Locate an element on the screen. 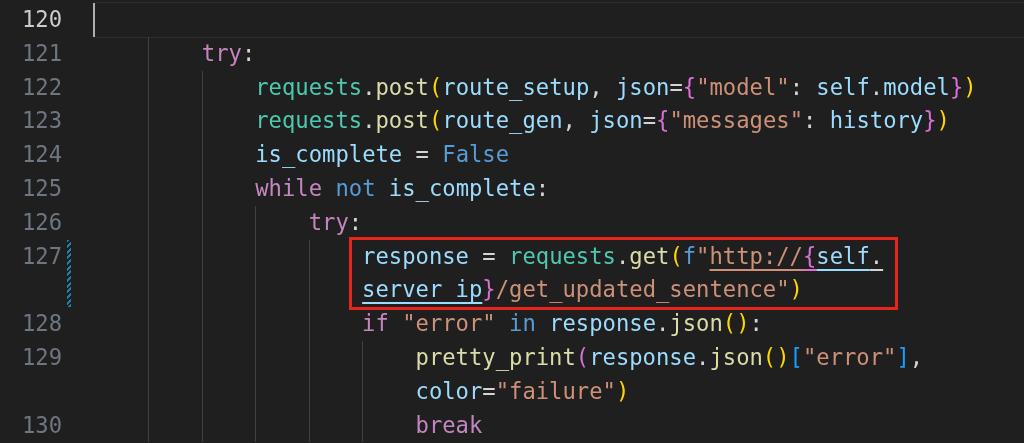 The height and width of the screenshot is (443, 1024). line-number: 122 is located at coordinates (41, 87).